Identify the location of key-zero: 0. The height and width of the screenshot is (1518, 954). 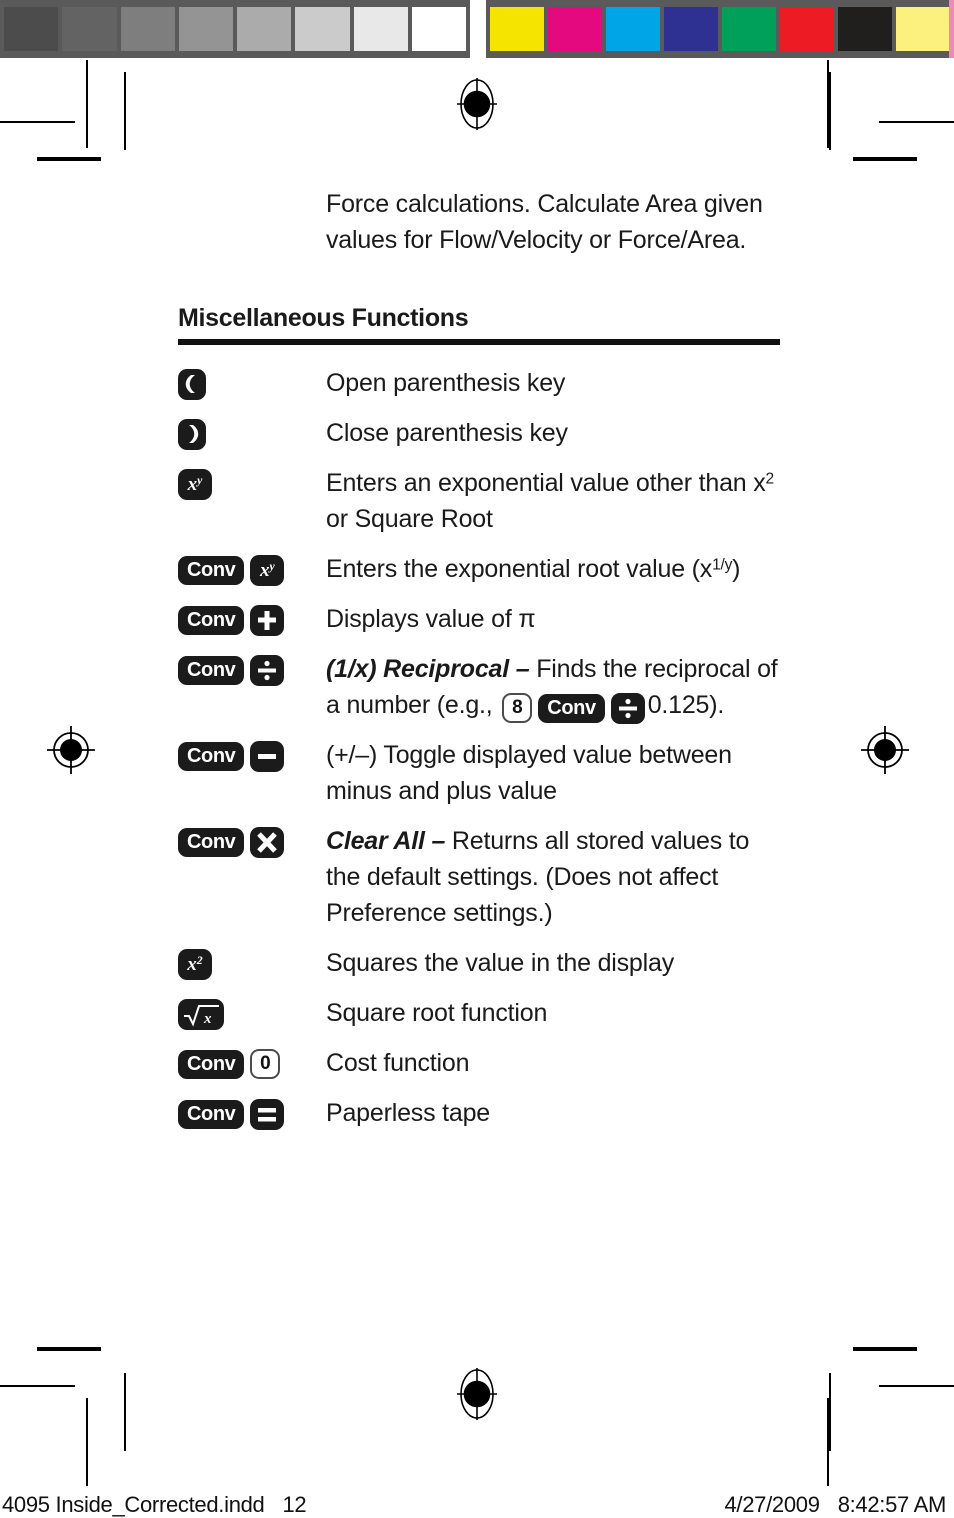
(265, 1064).